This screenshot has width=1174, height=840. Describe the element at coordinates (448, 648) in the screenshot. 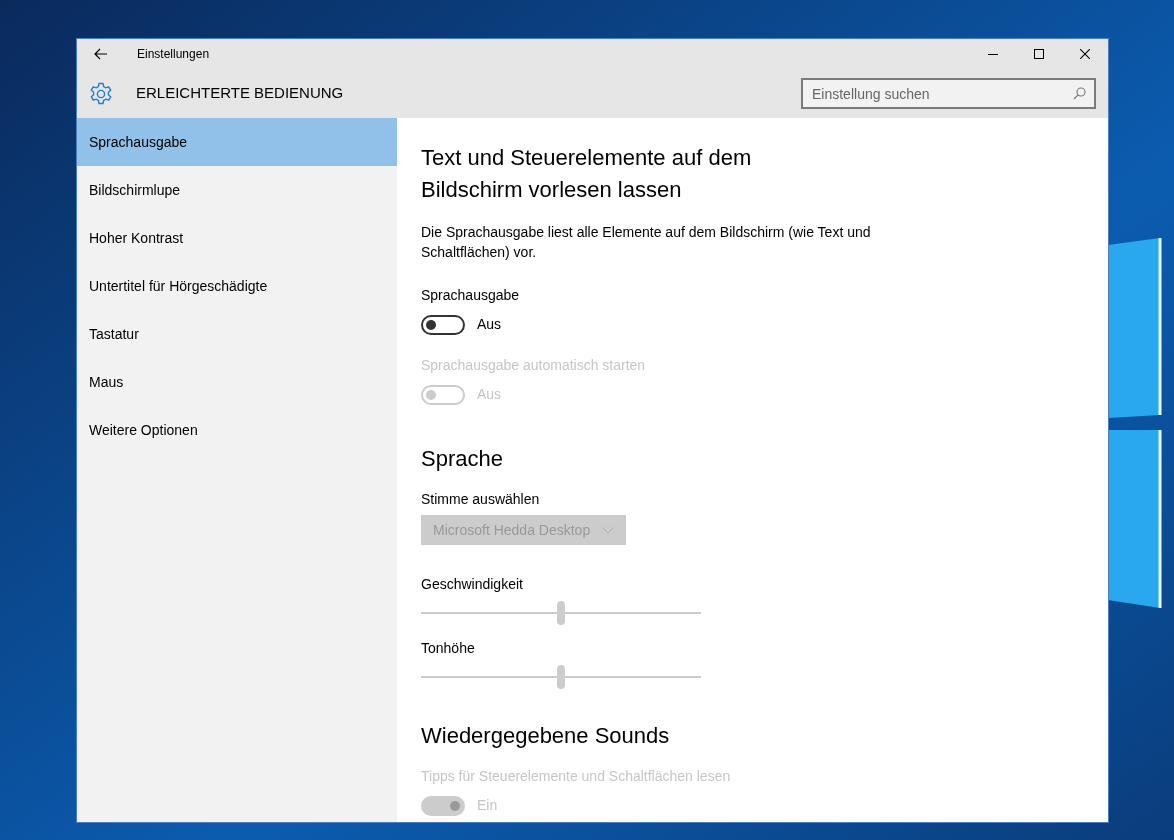

I see `setting-label: Tonhöhe` at that location.